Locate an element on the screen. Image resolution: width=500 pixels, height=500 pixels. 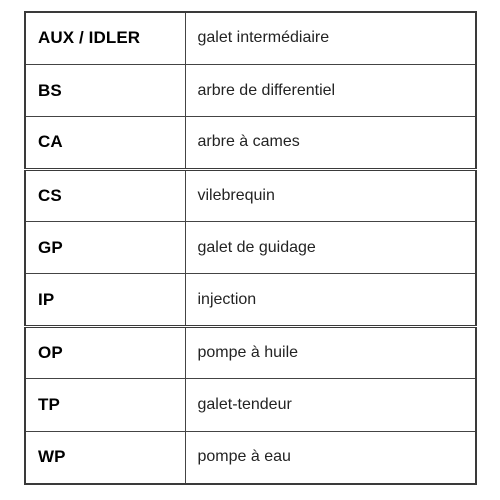
table-row: WP pompe à eau is located at coordinates (250, 457).